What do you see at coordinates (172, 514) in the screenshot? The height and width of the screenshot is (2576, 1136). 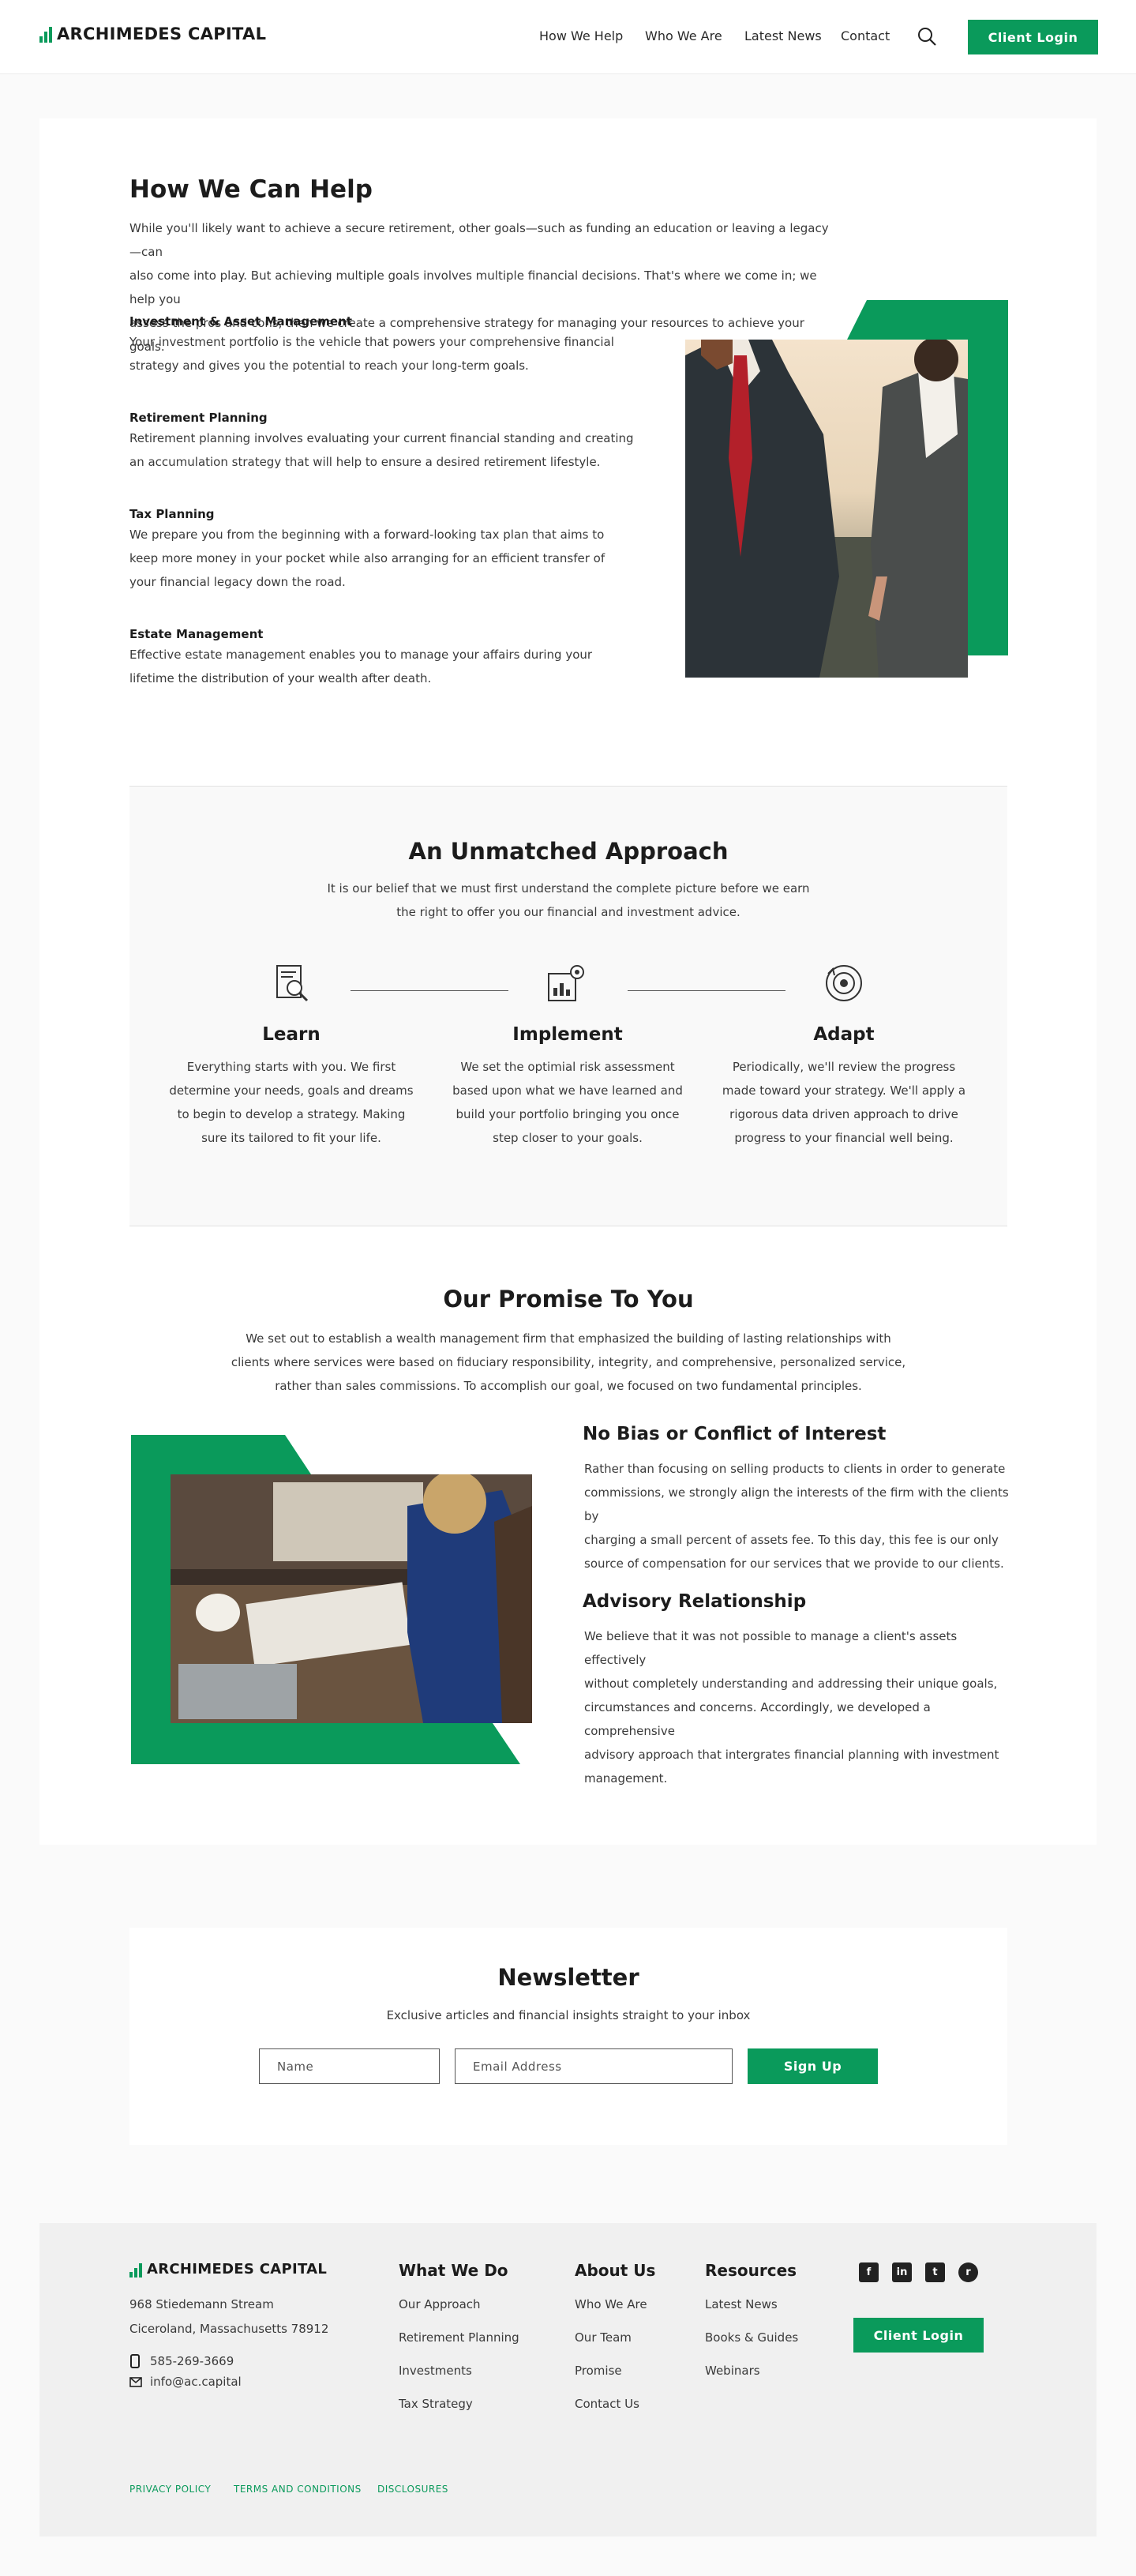 I see `service-title: Tax Planning` at bounding box center [172, 514].